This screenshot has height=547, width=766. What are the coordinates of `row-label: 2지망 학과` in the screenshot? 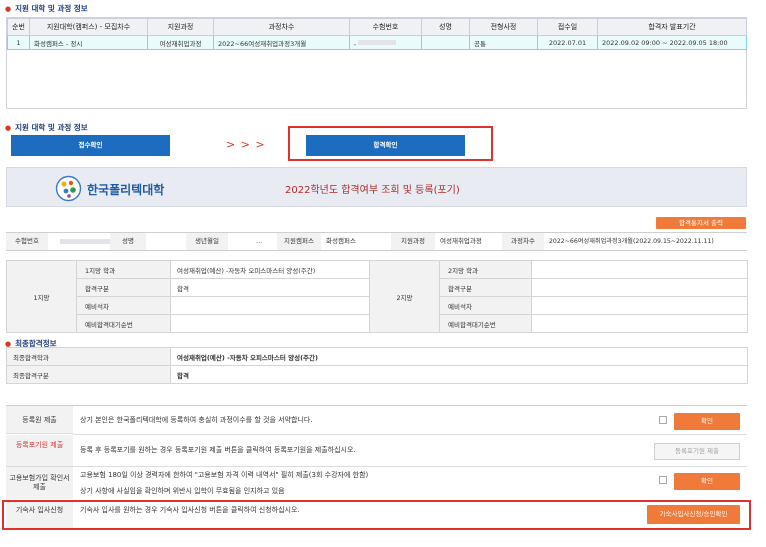 It's located at (485, 269).